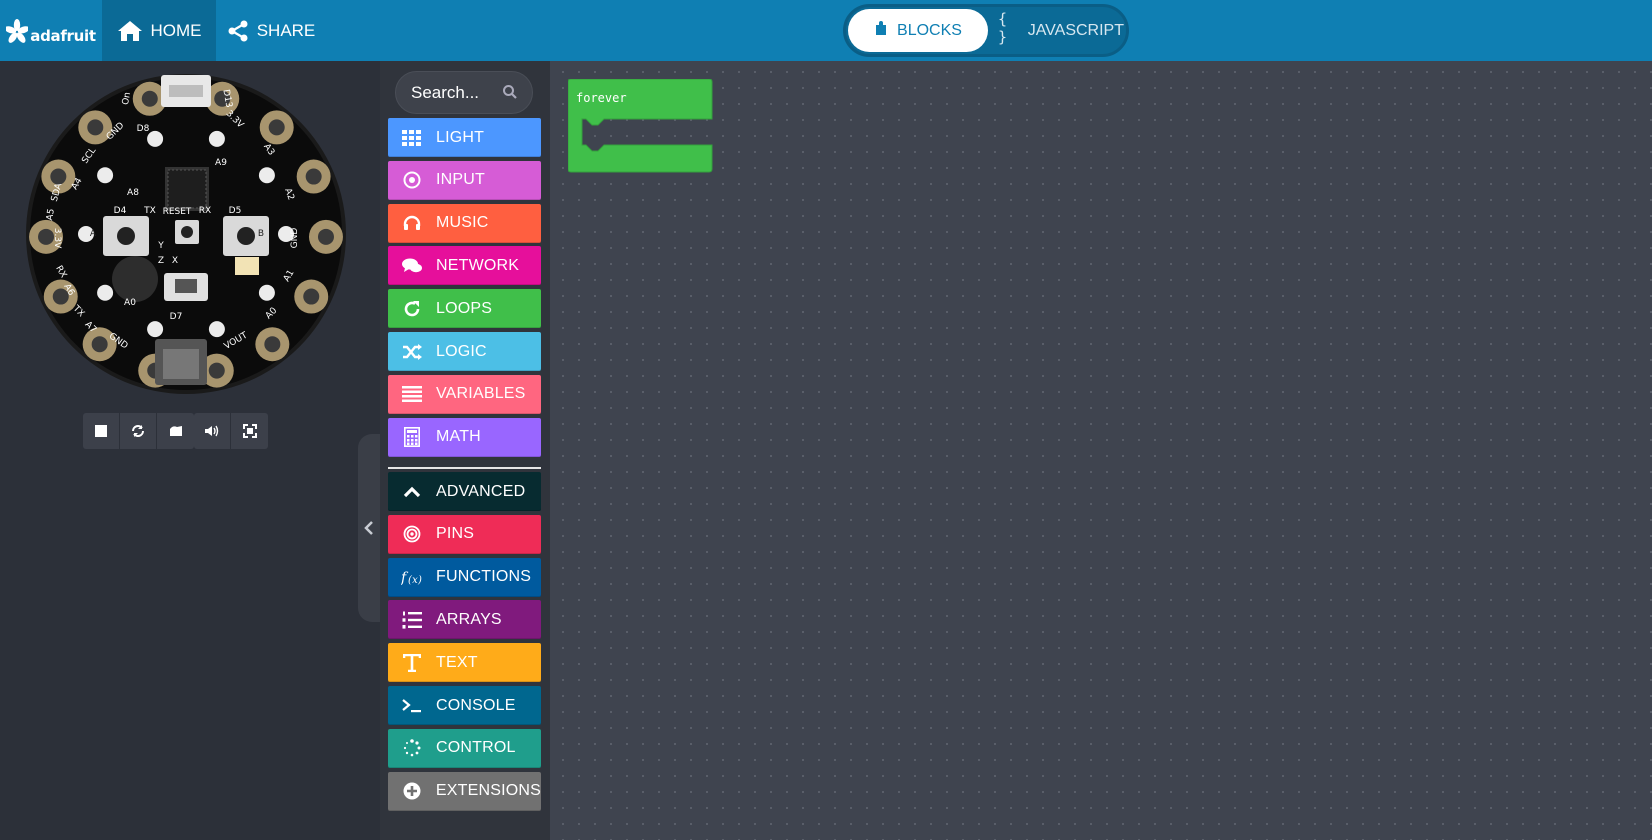 The height and width of the screenshot is (840, 1652). I want to click on share-button: SHARE, so click(271, 30).